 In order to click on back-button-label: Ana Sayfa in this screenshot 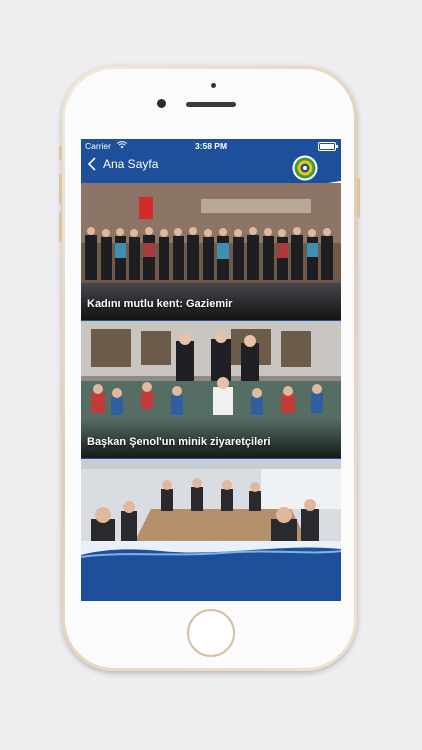, I will do `click(130, 164)`.